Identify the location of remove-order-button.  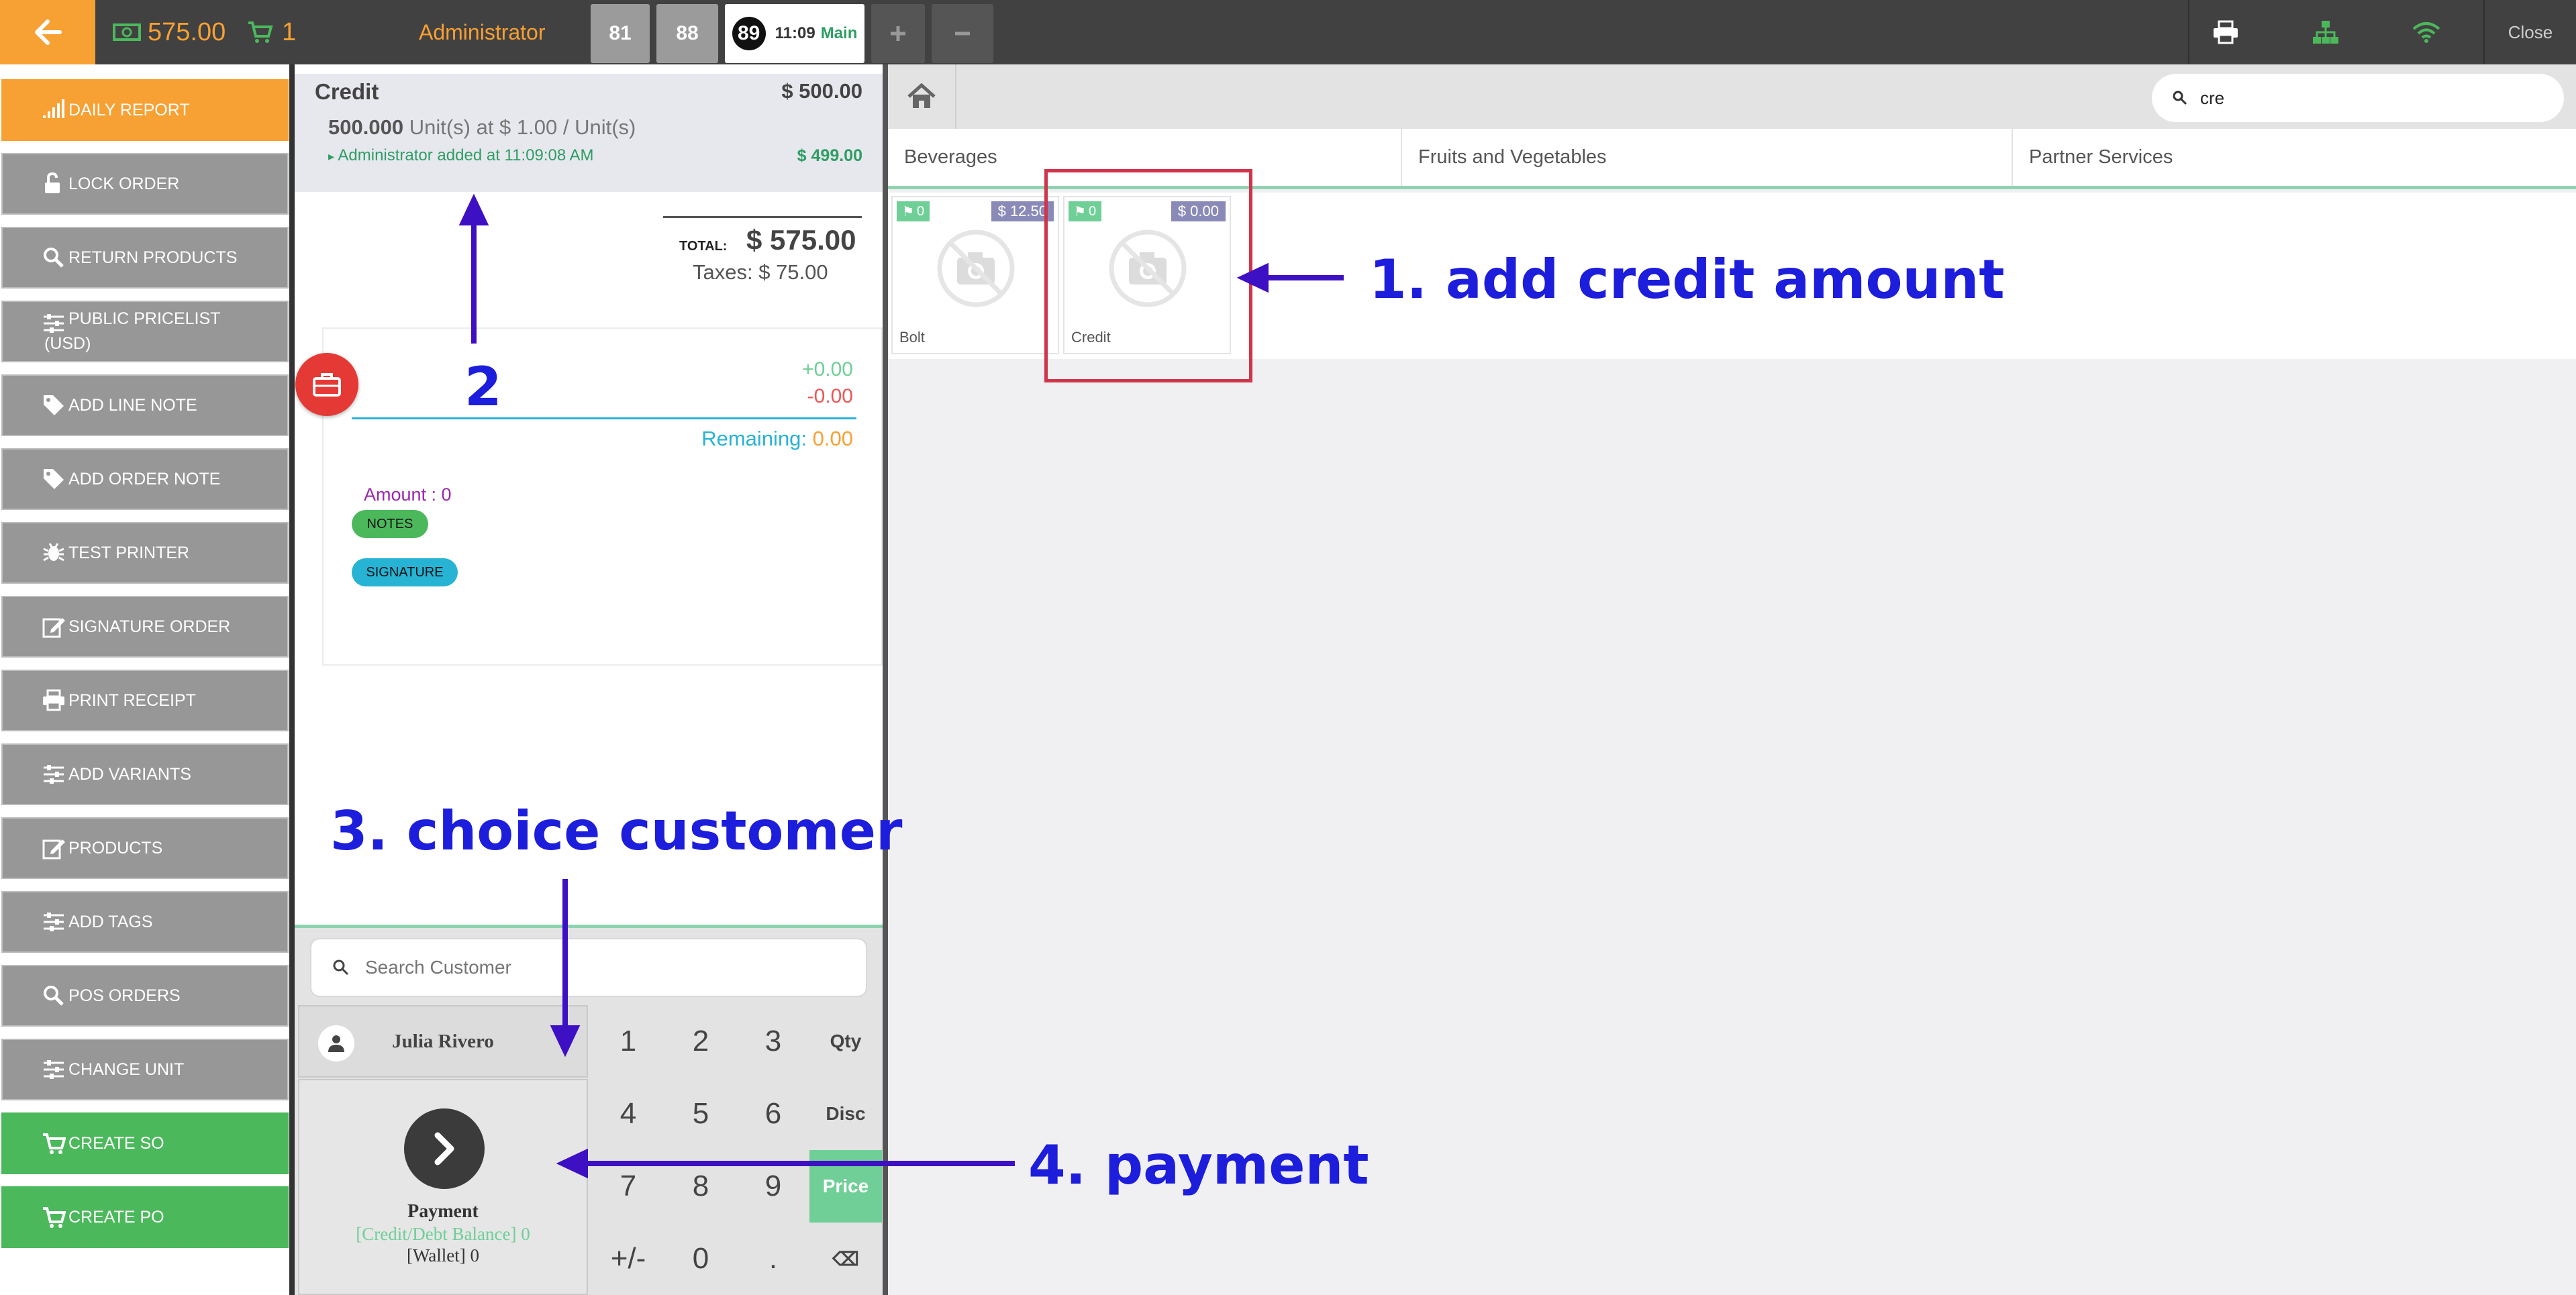
(962, 33).